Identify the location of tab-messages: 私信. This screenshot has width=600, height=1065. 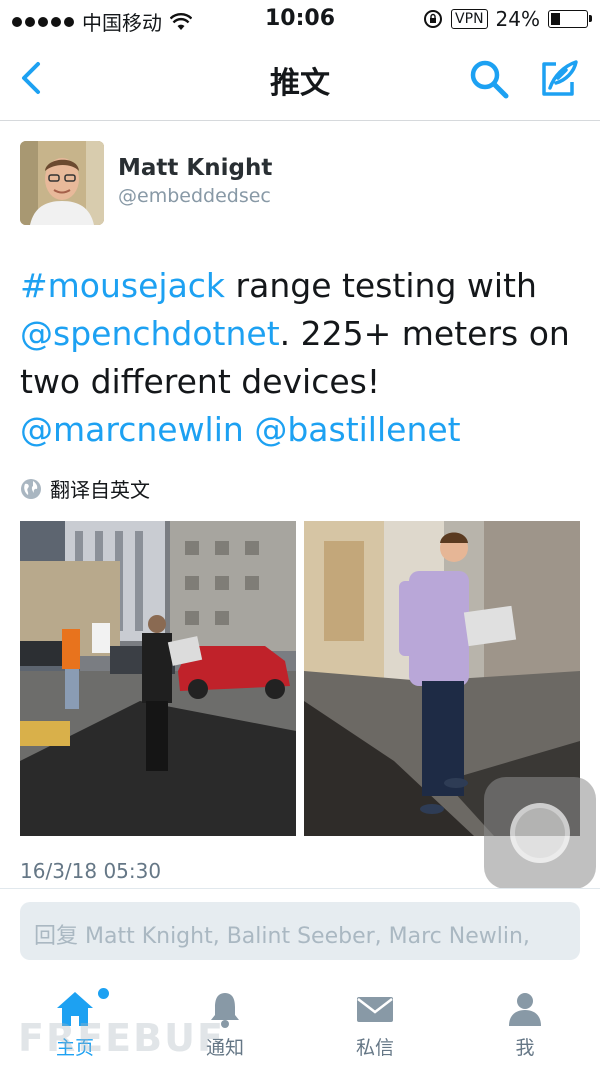
(375, 1023).